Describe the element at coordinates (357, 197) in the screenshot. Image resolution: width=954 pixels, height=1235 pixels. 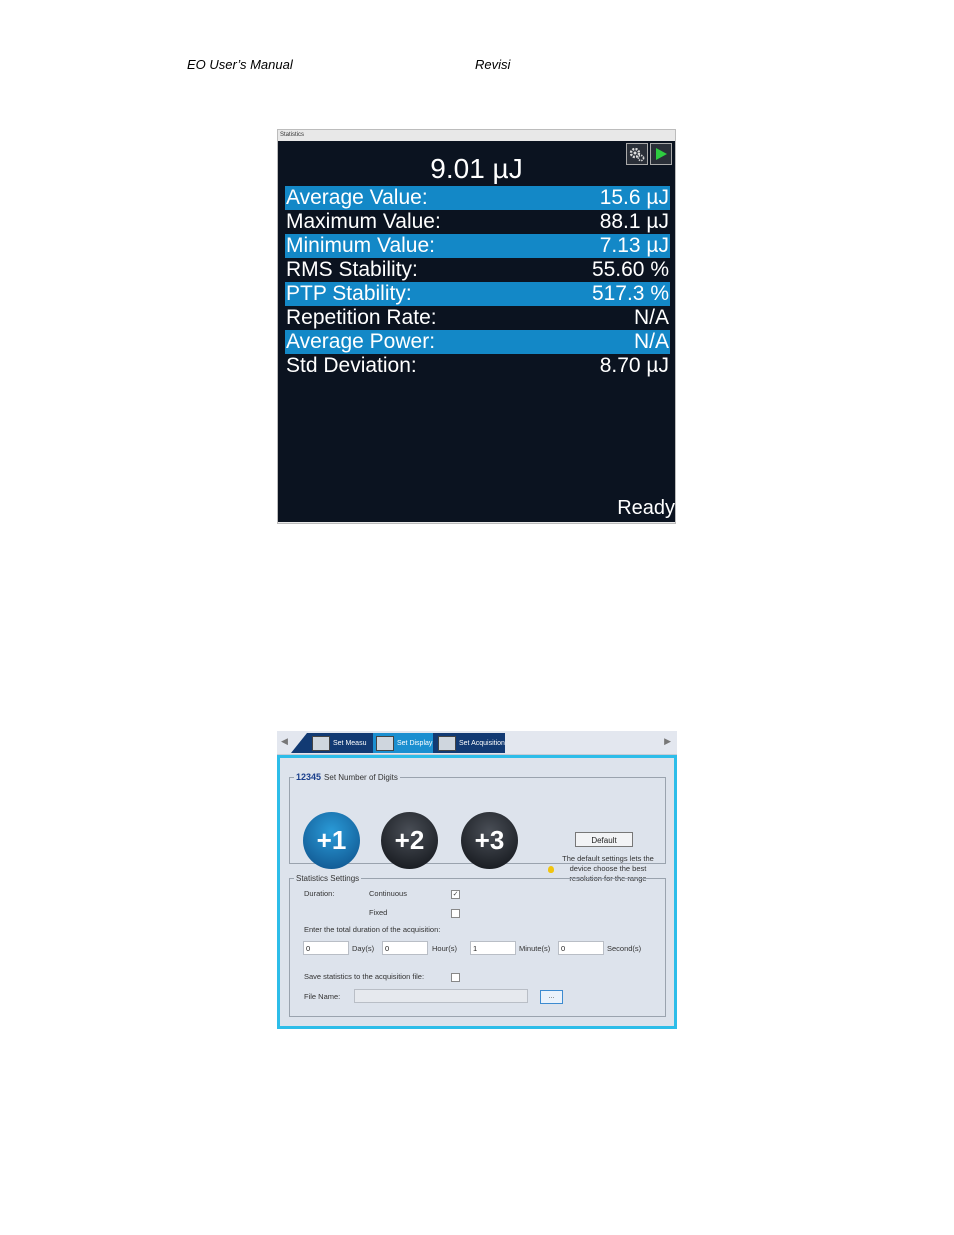
I see `stat-label: Average Value:` at that location.